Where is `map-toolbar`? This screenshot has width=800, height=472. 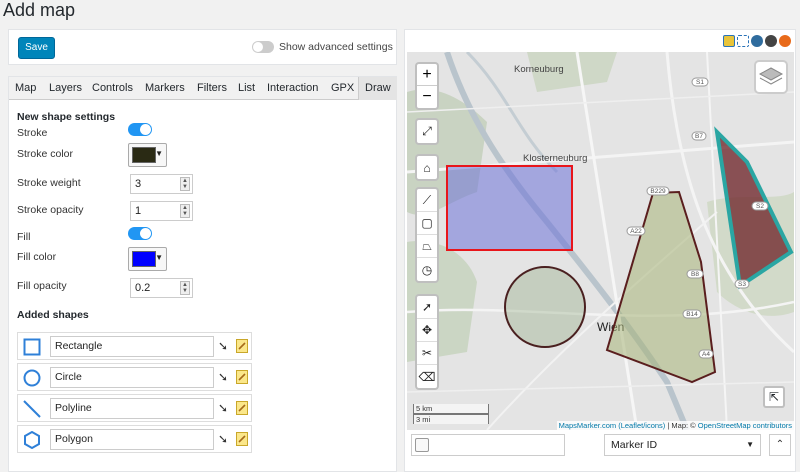 map-toolbar is located at coordinates (757, 41).